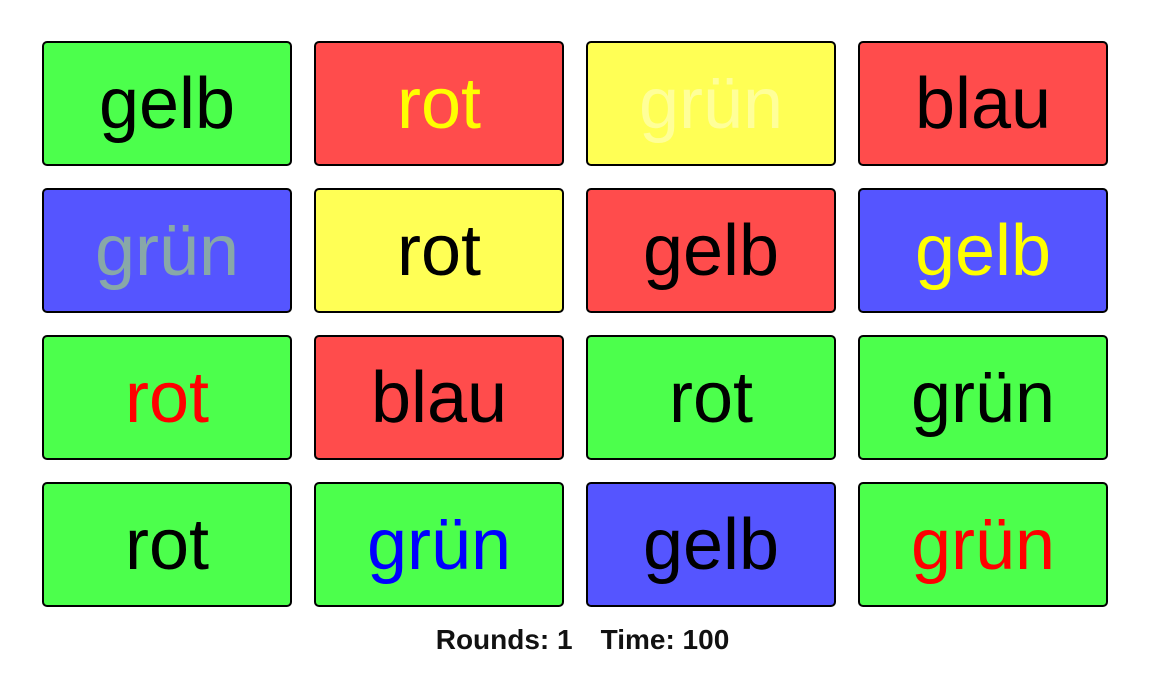 The width and height of the screenshot is (1165, 679). Describe the element at coordinates (504, 639) in the screenshot. I see `rounds-counter: Rounds: 1` at that location.